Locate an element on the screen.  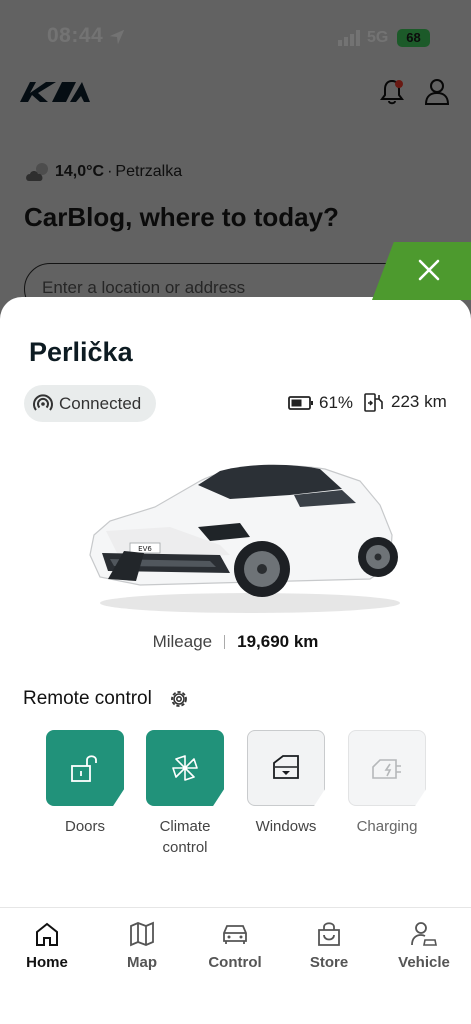
windows-control-tile is located at coordinates (286, 768).